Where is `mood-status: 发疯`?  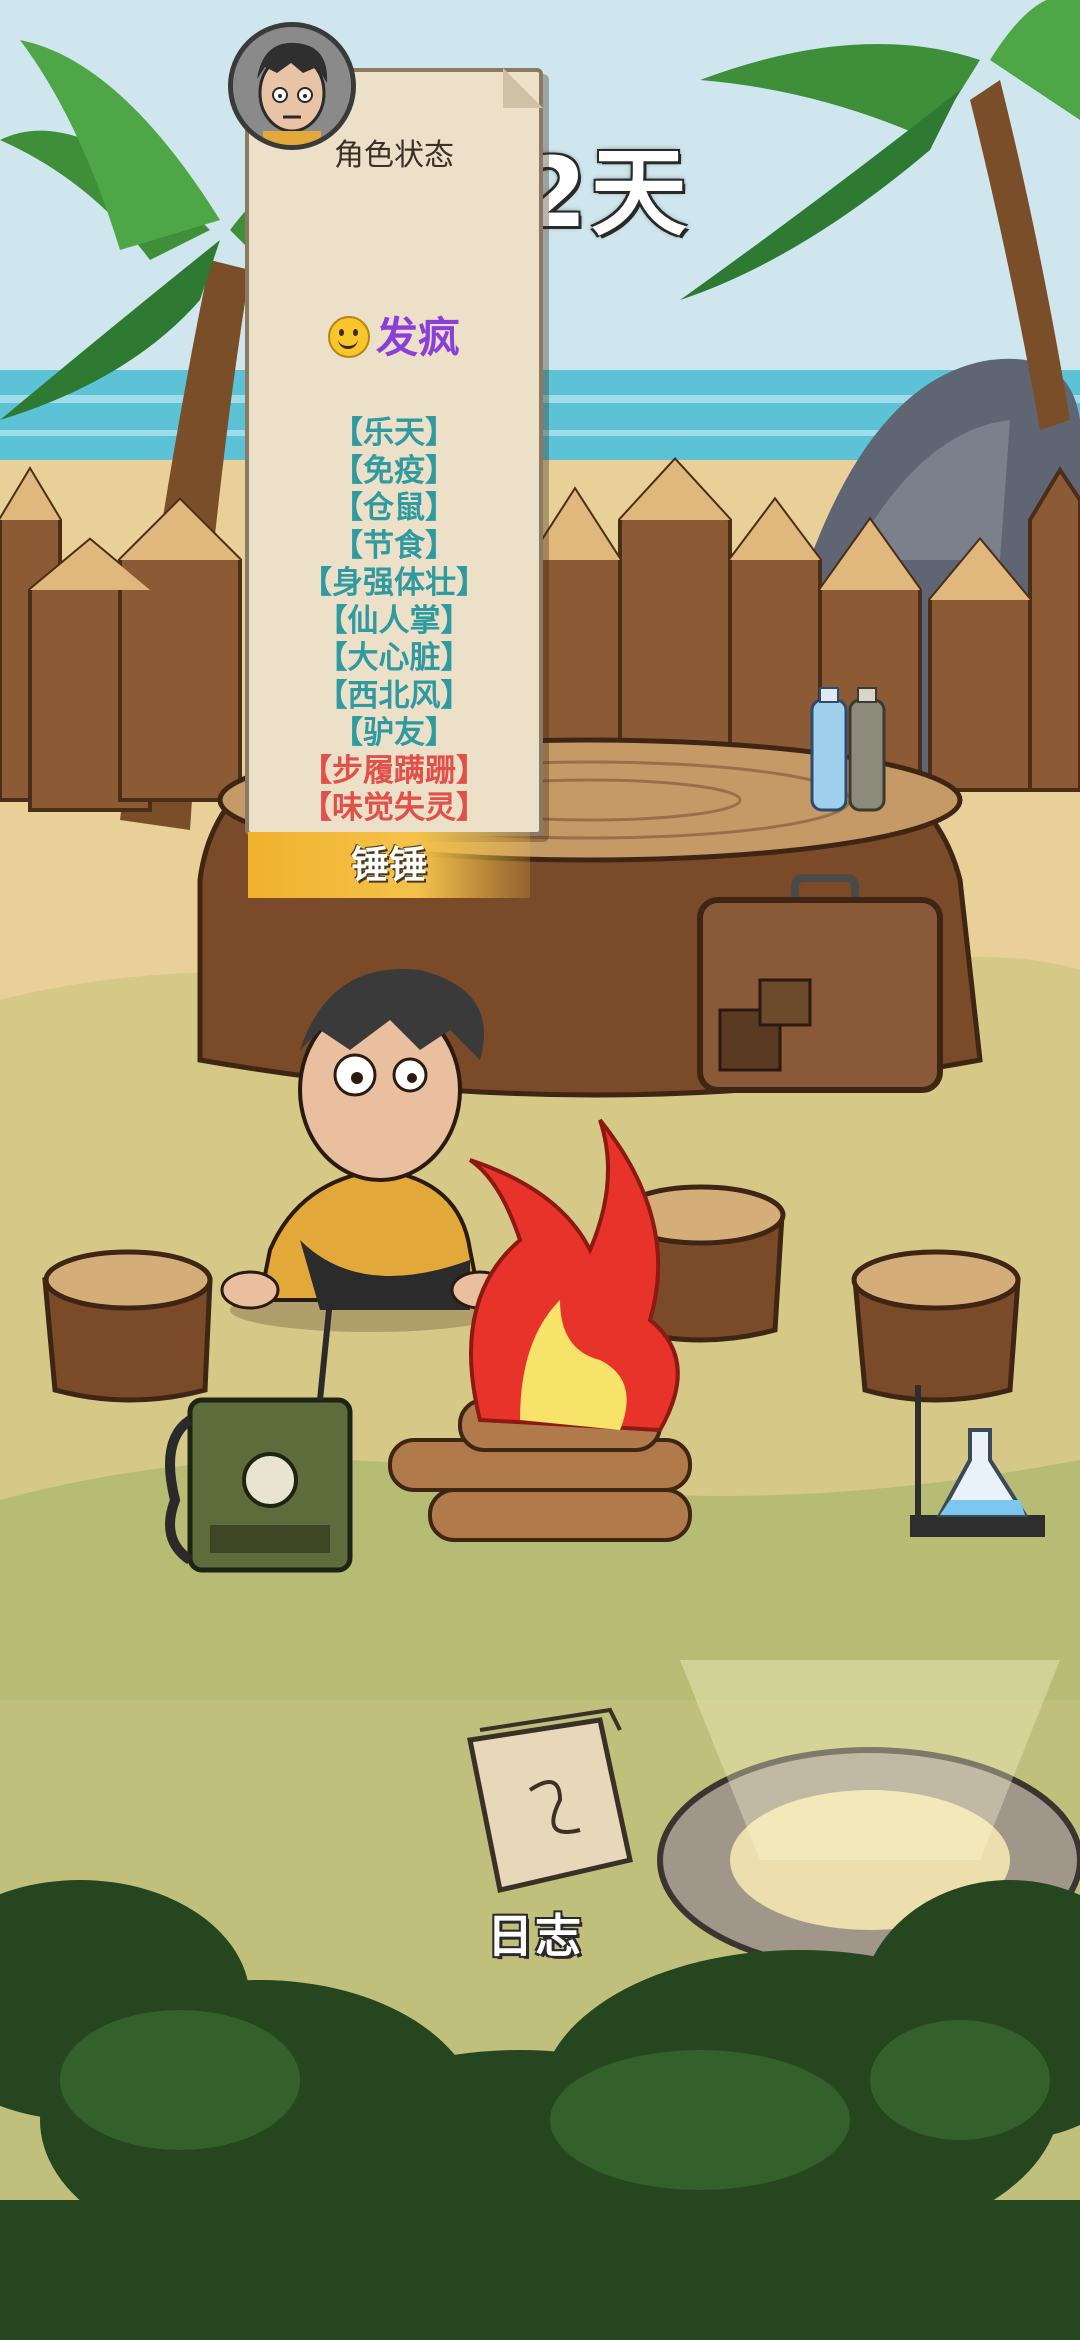
mood-status: 发疯 is located at coordinates (394, 334).